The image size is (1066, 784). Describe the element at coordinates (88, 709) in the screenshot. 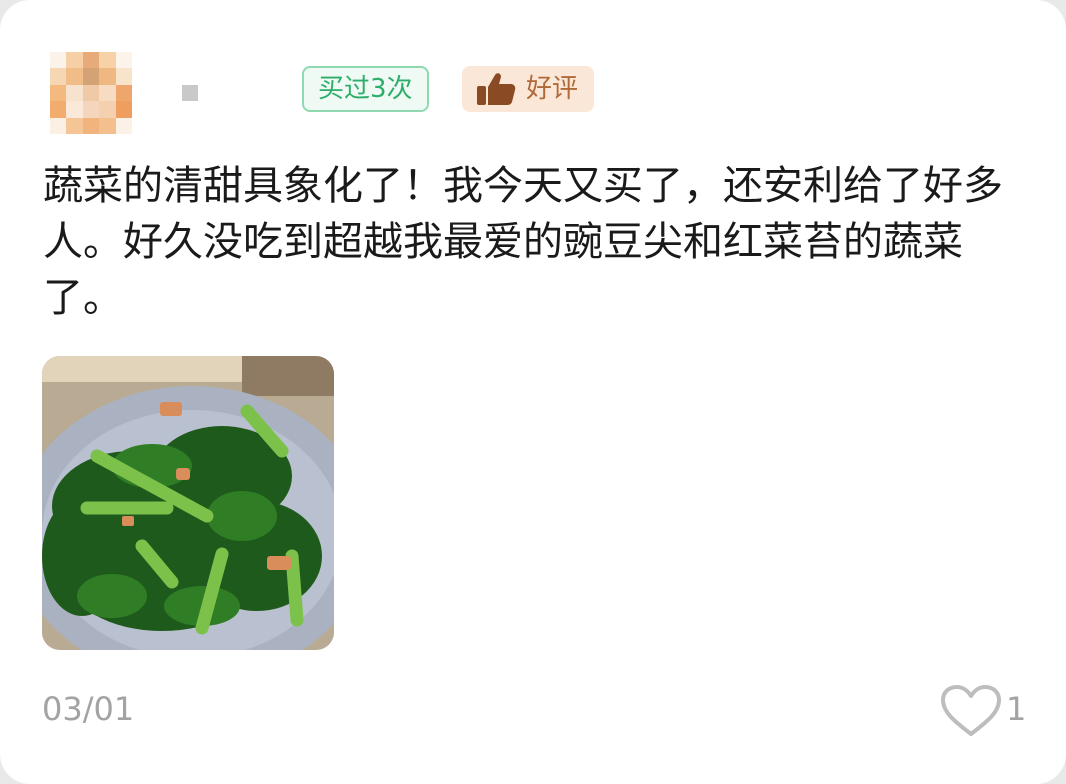

I see `review-date: 03/01` at that location.